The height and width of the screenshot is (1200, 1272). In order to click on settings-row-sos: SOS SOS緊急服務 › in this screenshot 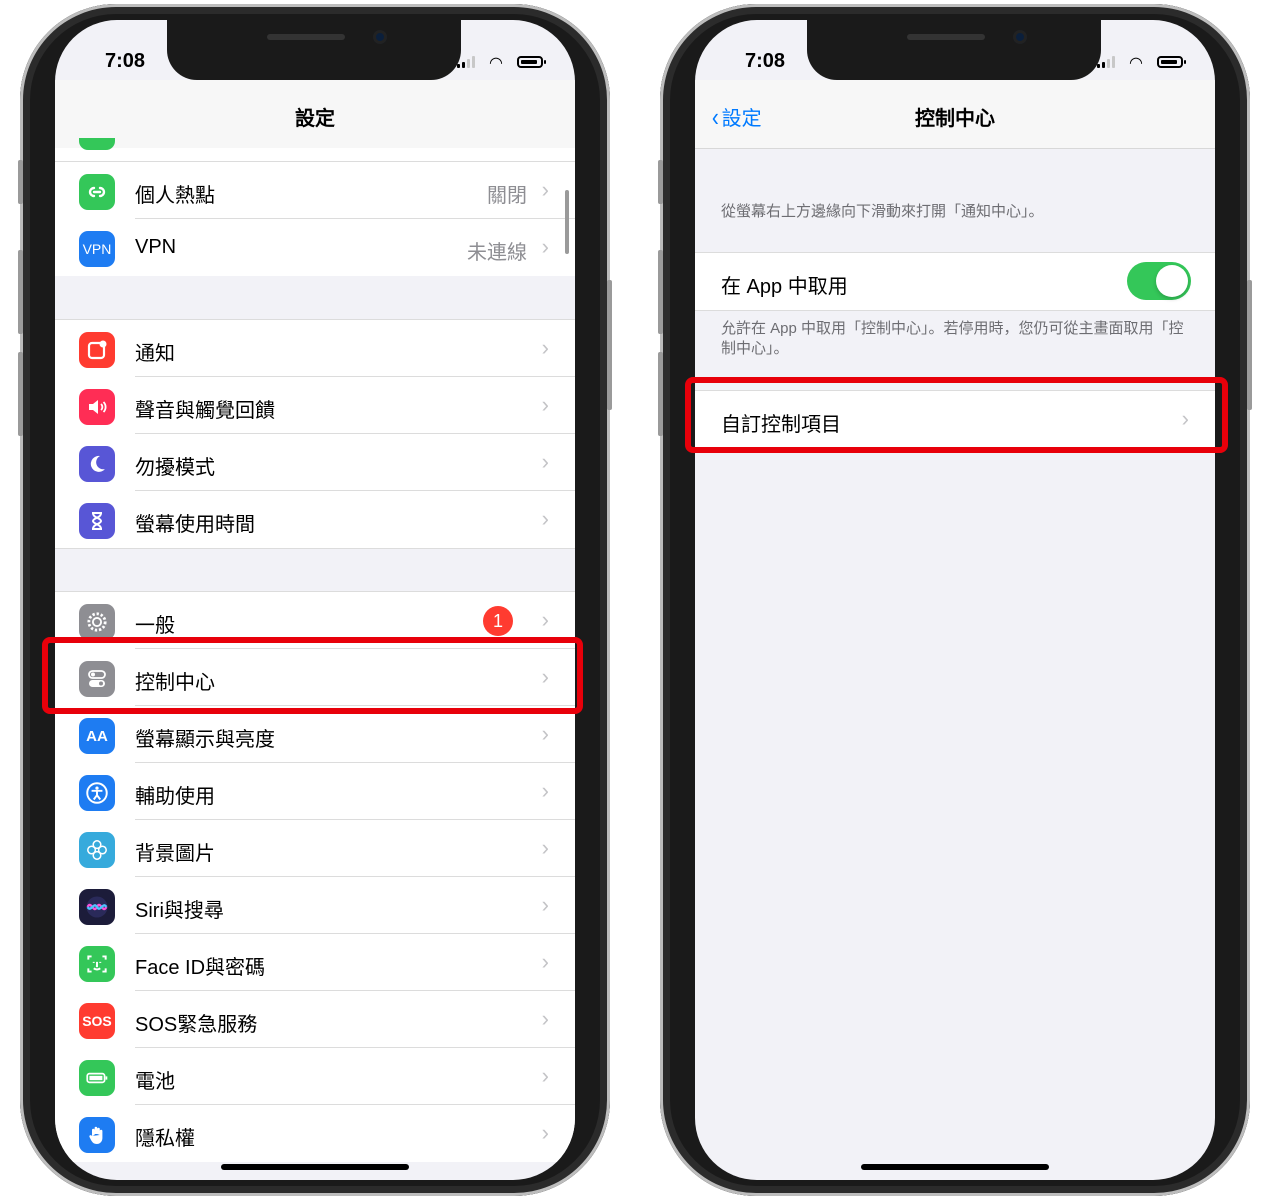, I will do `click(315, 1019)`.